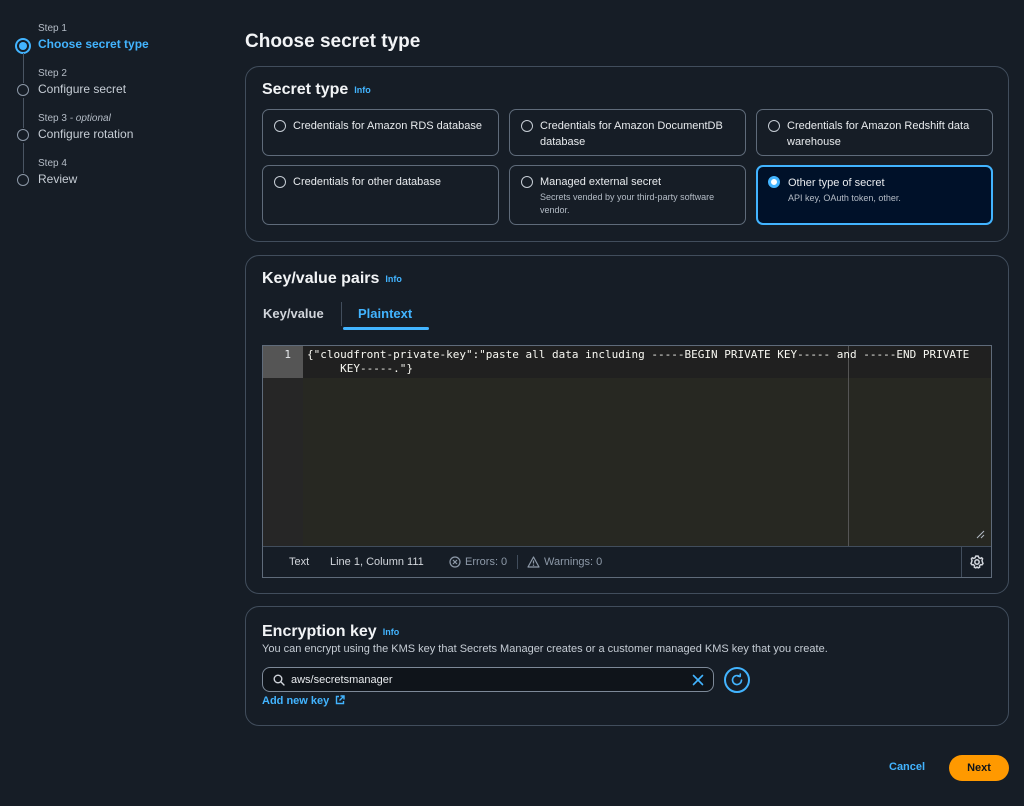 This screenshot has width=1024, height=806. Describe the element at coordinates (377, 562) in the screenshot. I see `cursor-position: Line 1, Column 111` at that location.